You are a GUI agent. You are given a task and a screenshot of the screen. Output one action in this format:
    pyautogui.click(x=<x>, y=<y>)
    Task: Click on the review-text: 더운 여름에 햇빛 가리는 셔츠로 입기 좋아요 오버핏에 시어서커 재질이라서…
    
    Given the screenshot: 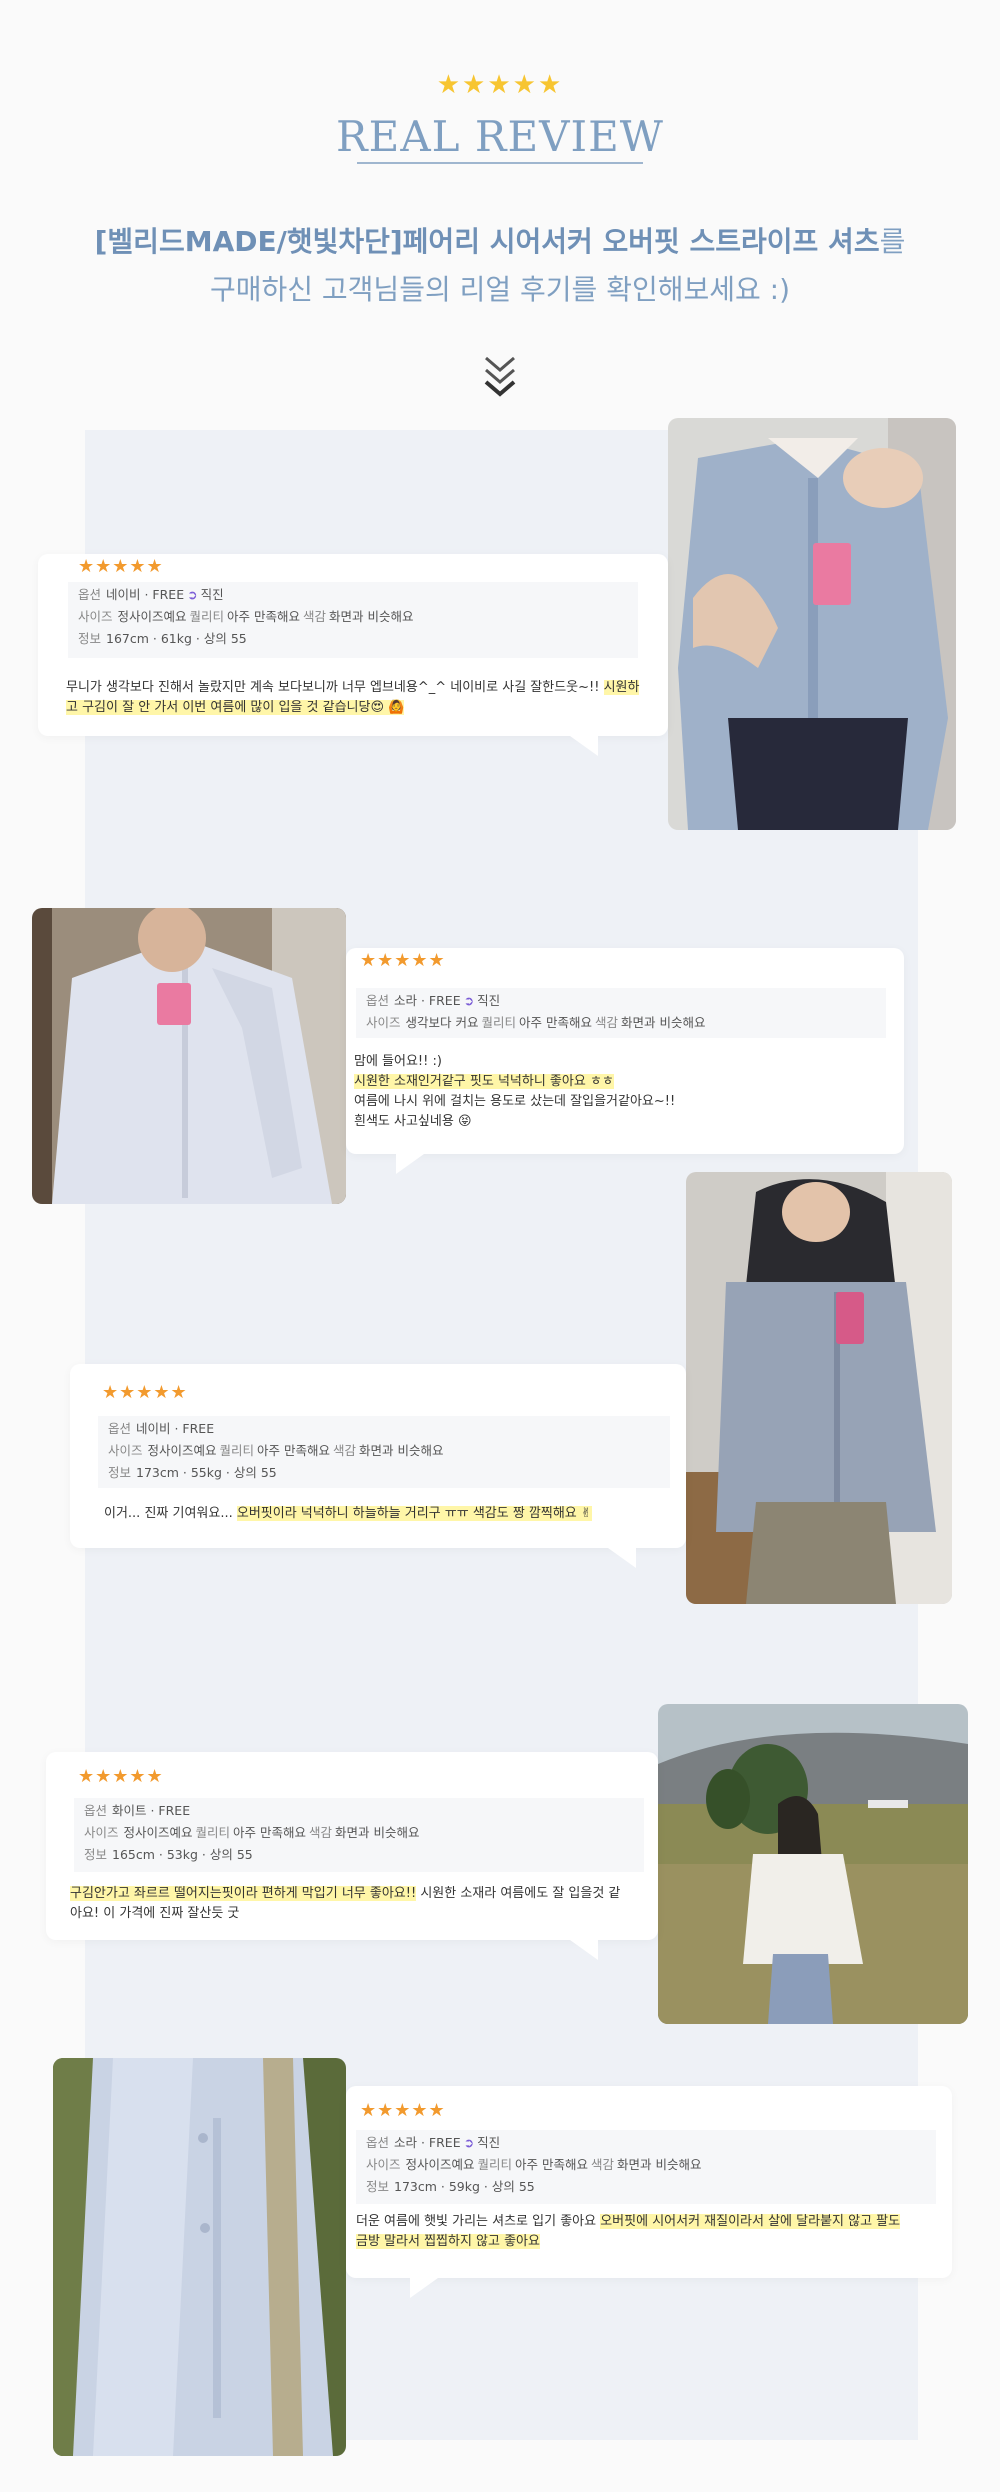 What is the action you would take?
    pyautogui.click(x=651, y=2232)
    